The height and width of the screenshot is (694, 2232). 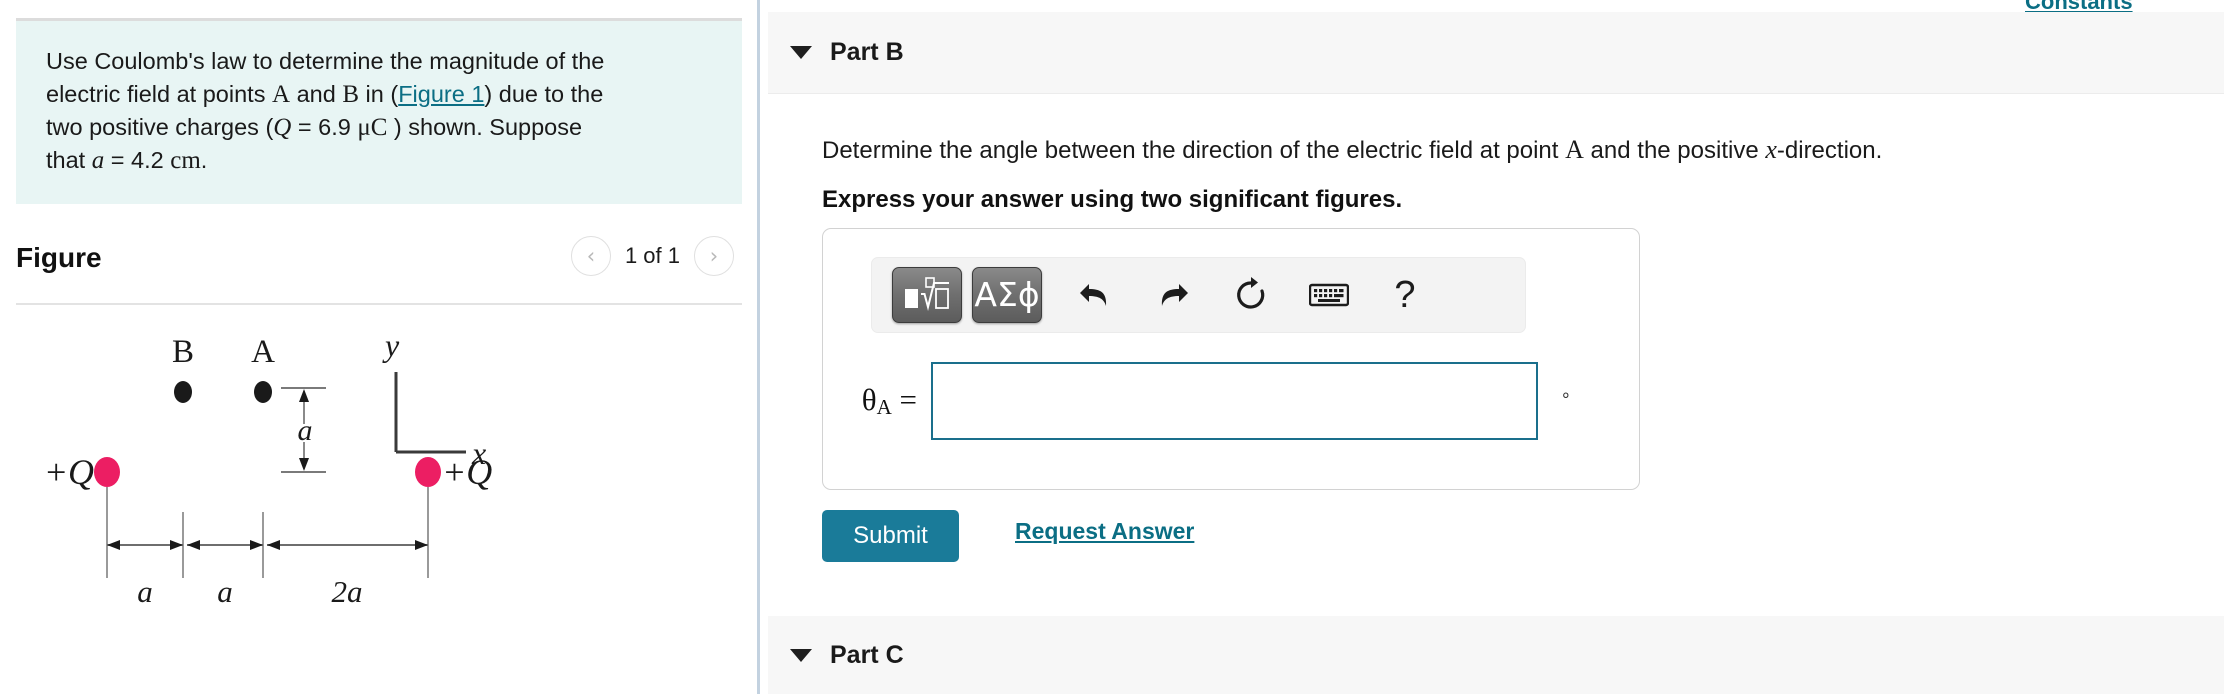 What do you see at coordinates (225, 591) in the screenshot?
I see `dim-label-2: a` at bounding box center [225, 591].